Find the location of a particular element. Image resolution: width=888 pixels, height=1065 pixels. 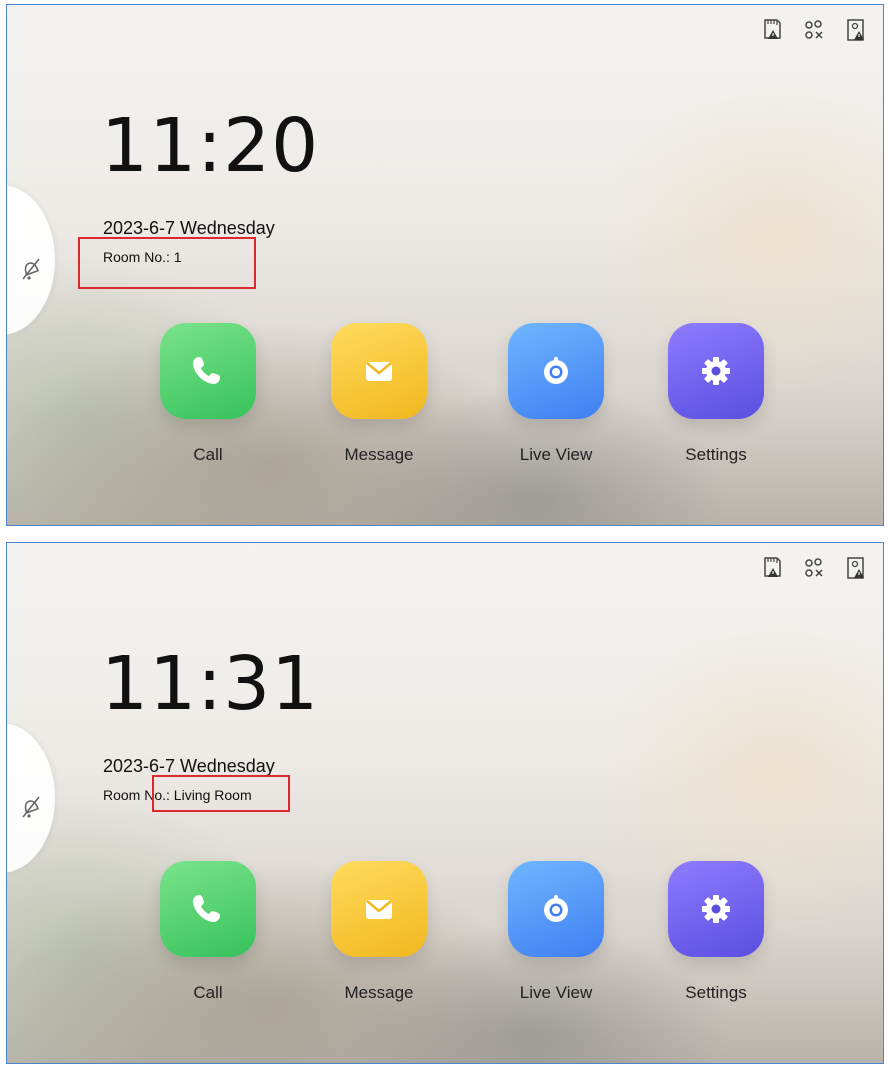

clock-time: 11:31 is located at coordinates (210, 684).